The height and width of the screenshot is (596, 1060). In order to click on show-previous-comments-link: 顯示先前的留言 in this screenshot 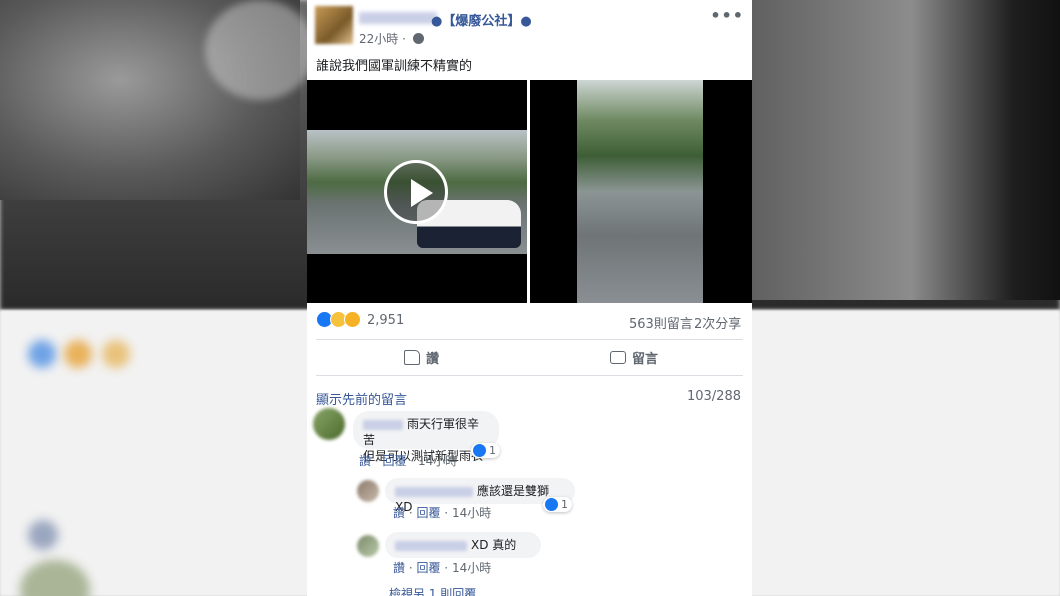, I will do `click(361, 398)`.